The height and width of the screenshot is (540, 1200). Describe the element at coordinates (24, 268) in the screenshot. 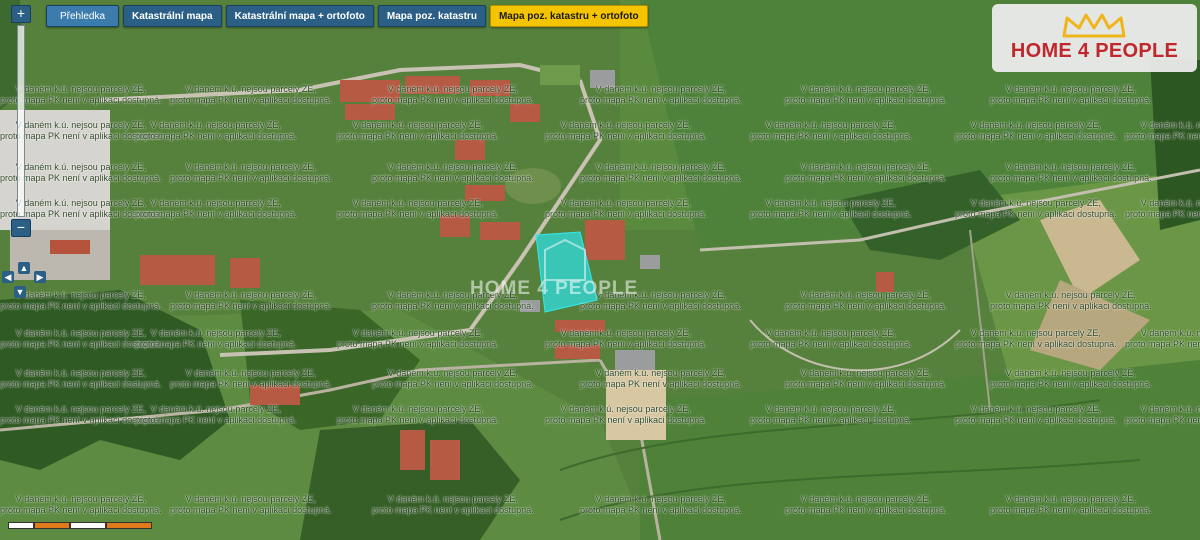

I see `pan-up-icon: ▲` at that location.